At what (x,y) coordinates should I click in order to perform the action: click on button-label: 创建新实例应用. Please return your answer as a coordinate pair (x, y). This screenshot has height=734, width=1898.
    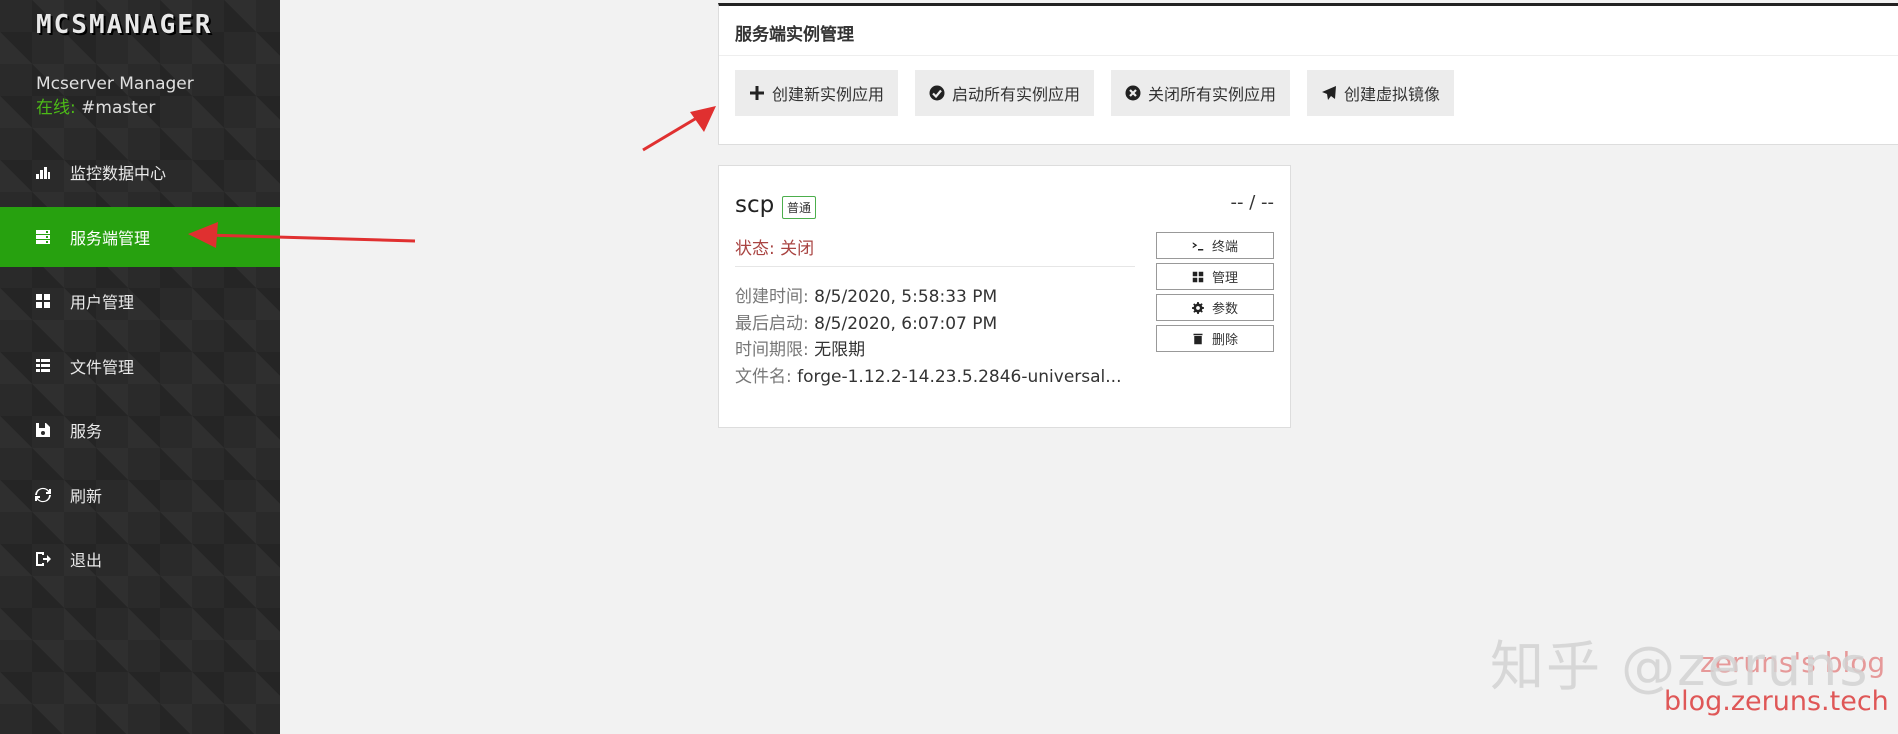
    Looking at the image, I should click on (828, 94).